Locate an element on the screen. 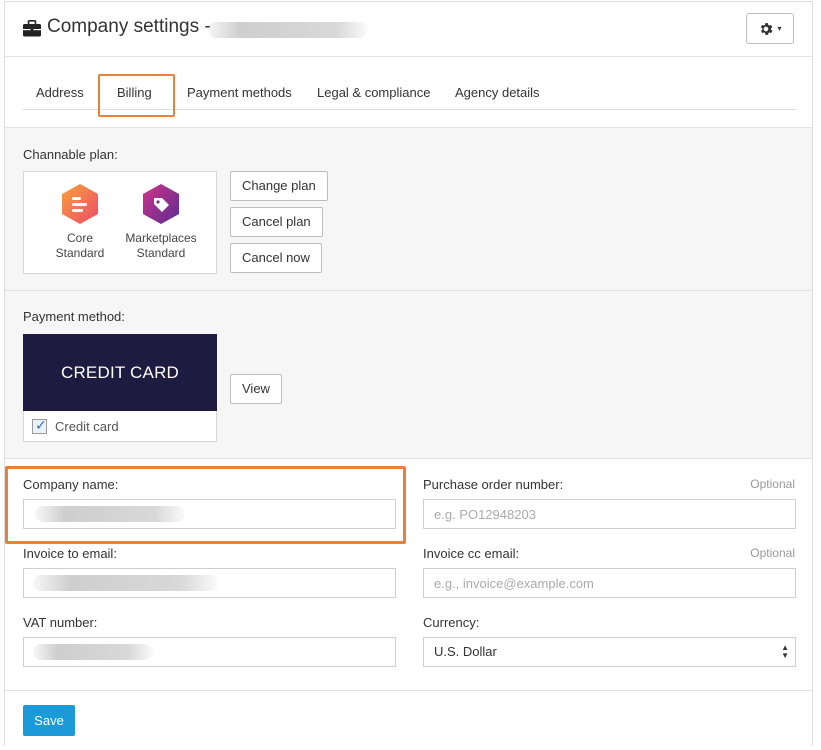 This screenshot has height=750, width=821. form-footer: Save is located at coordinates (408, 718).